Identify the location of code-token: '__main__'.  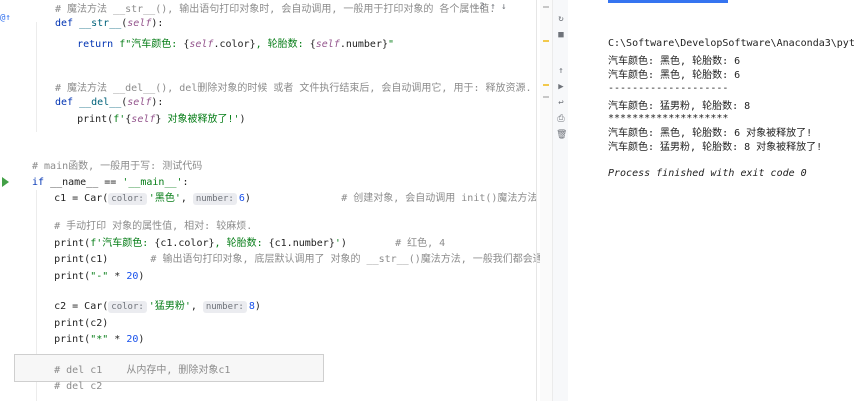
(152, 182).